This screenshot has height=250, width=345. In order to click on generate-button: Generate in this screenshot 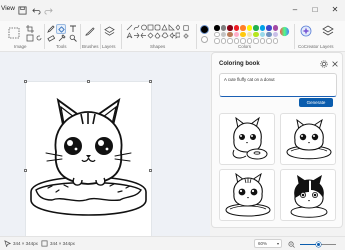, I will do `click(316, 102)`.